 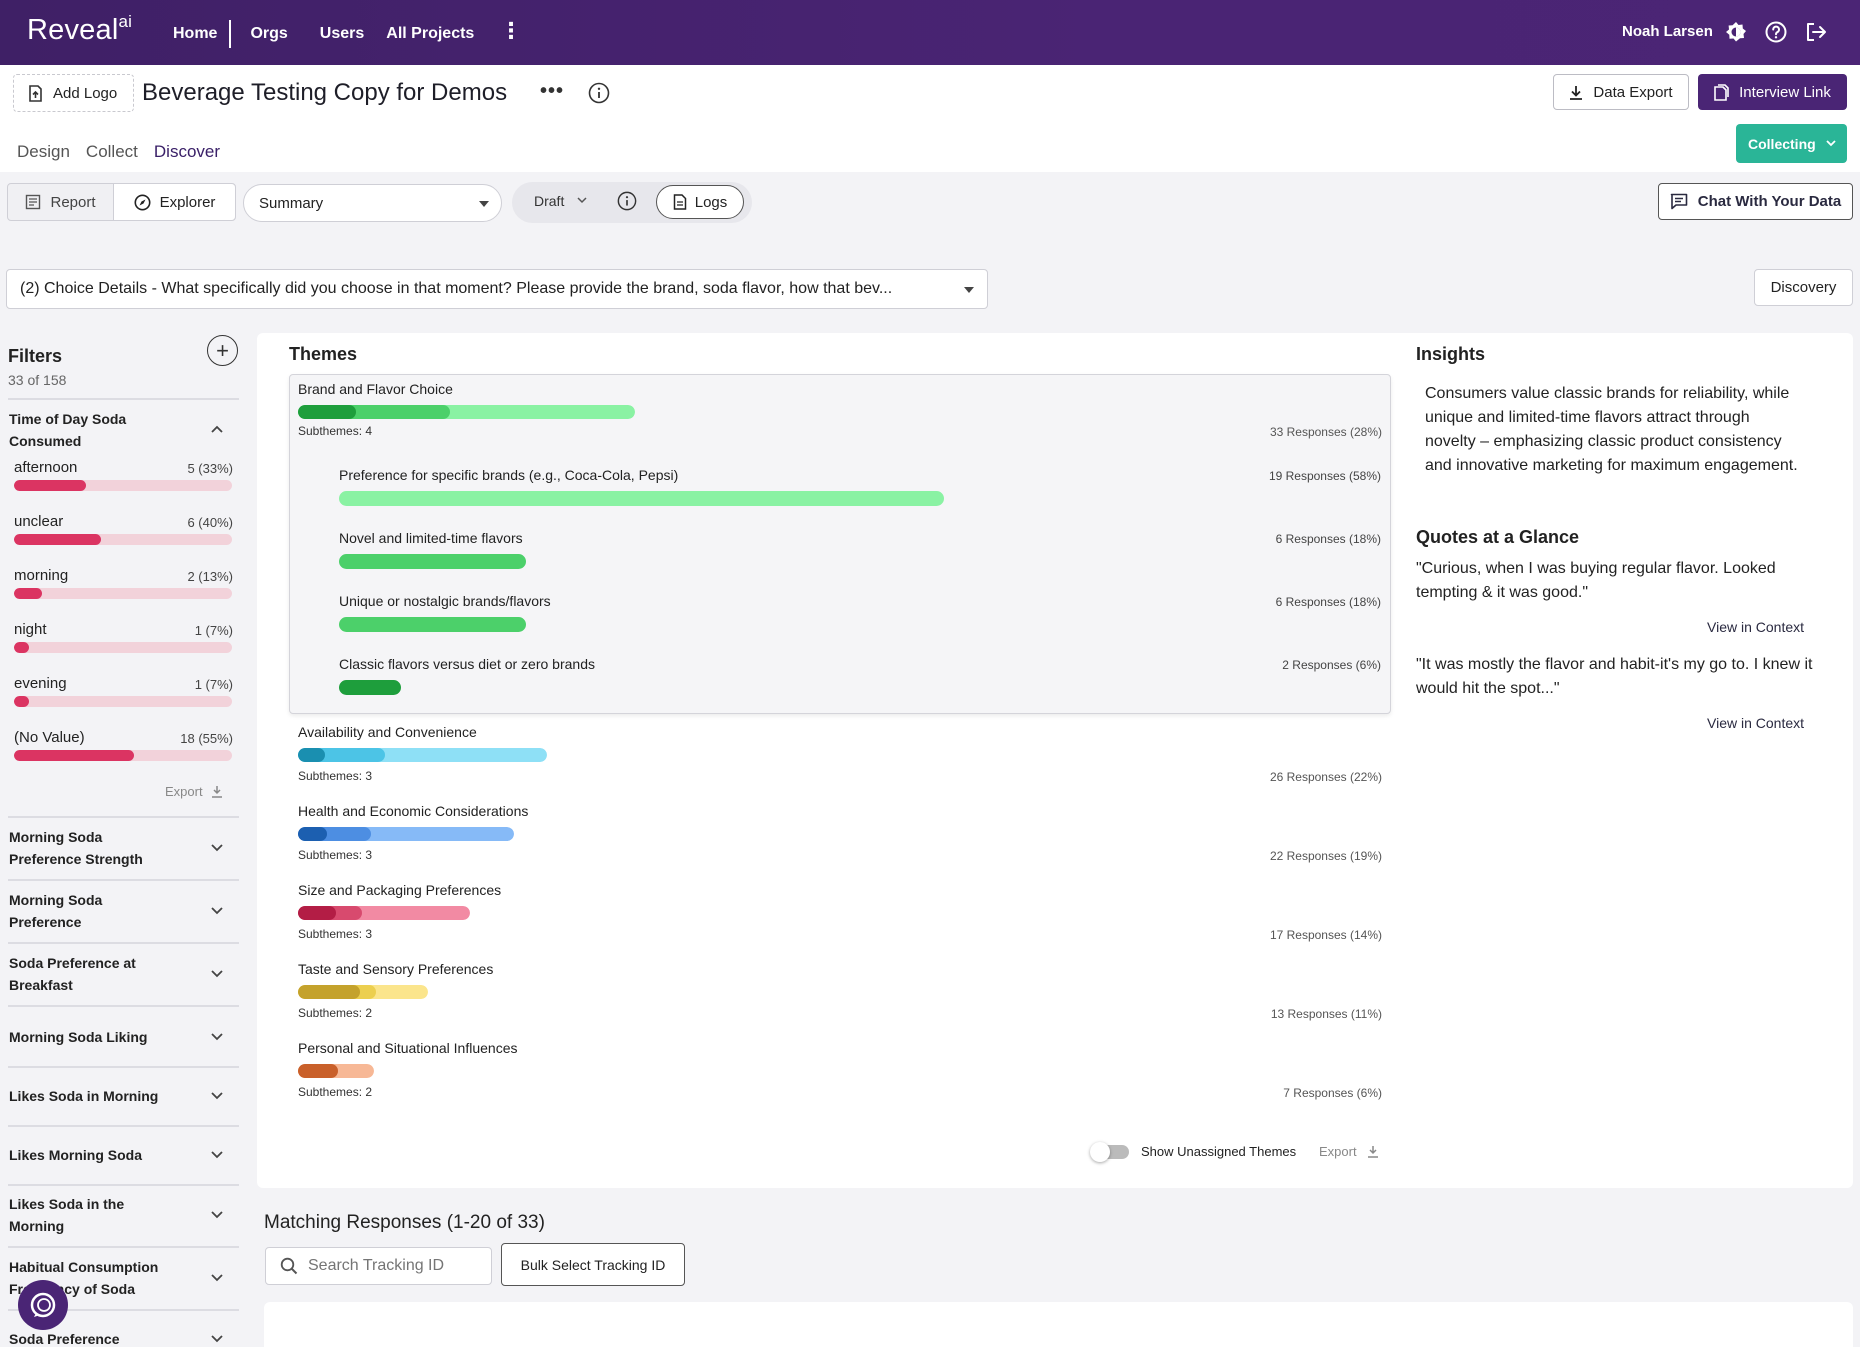 What do you see at coordinates (84, 1037) in the screenshot?
I see `filter-group: Morning Soda Liking` at bounding box center [84, 1037].